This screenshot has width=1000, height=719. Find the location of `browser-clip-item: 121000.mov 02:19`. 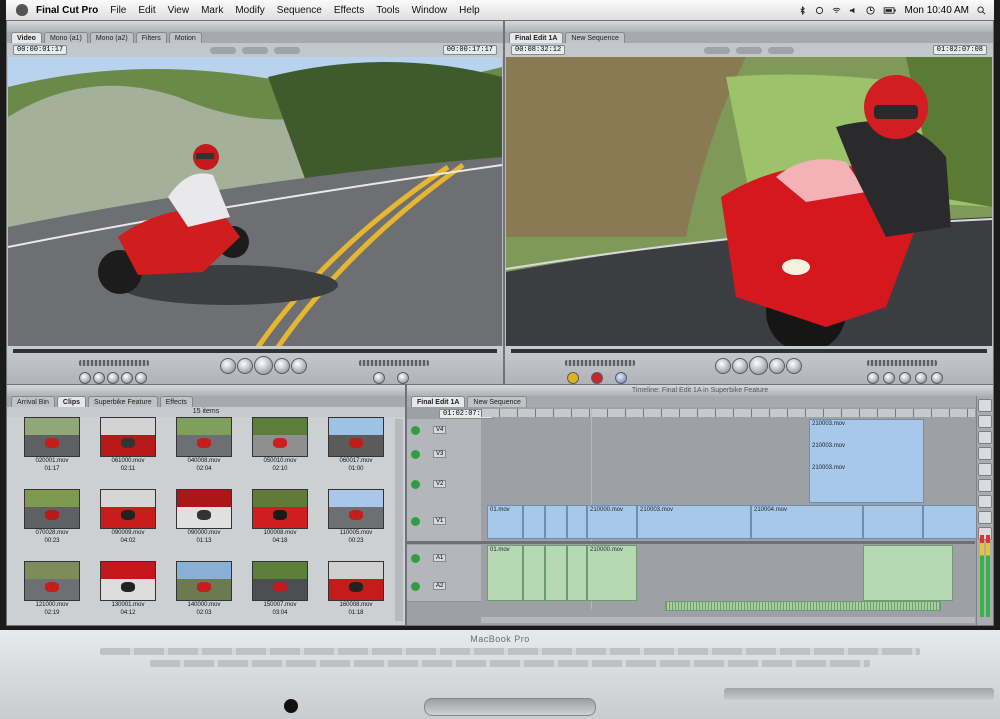

browser-clip-item: 121000.mov 02:19 is located at coordinates (52, 593).